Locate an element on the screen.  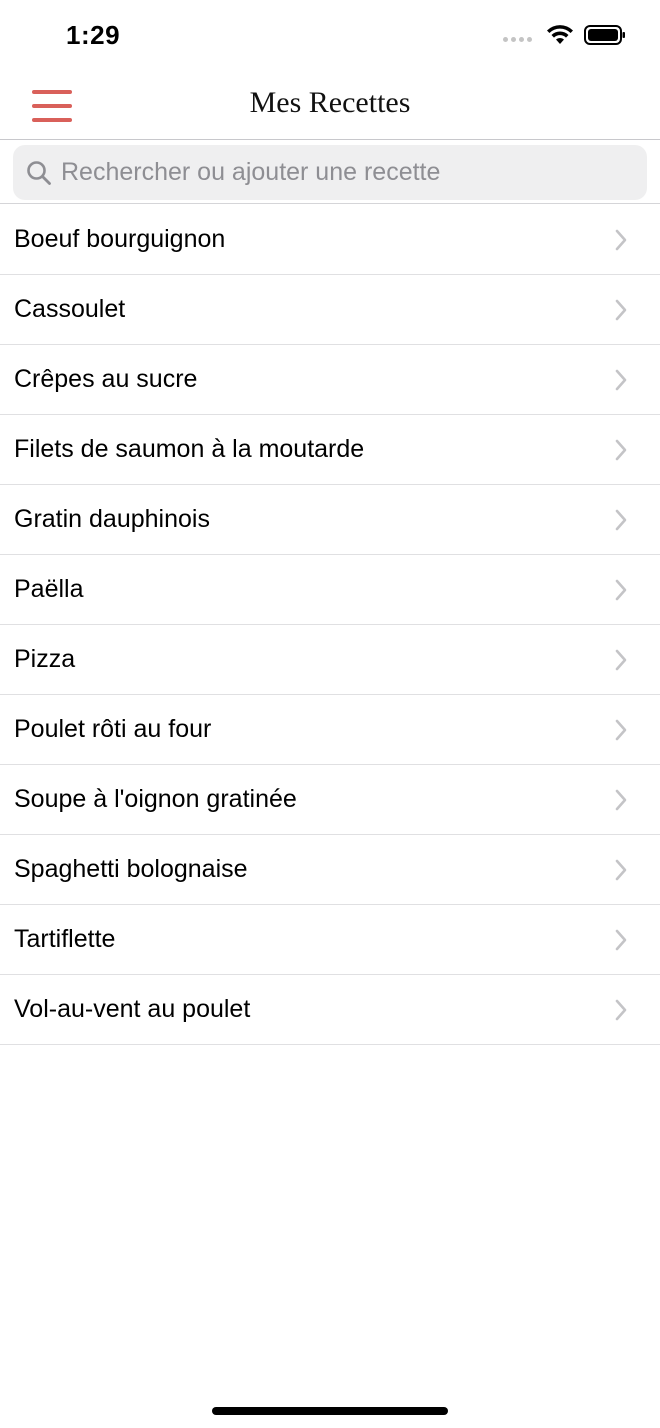
recipe-name: Poulet rôti au four is located at coordinates (113, 729).